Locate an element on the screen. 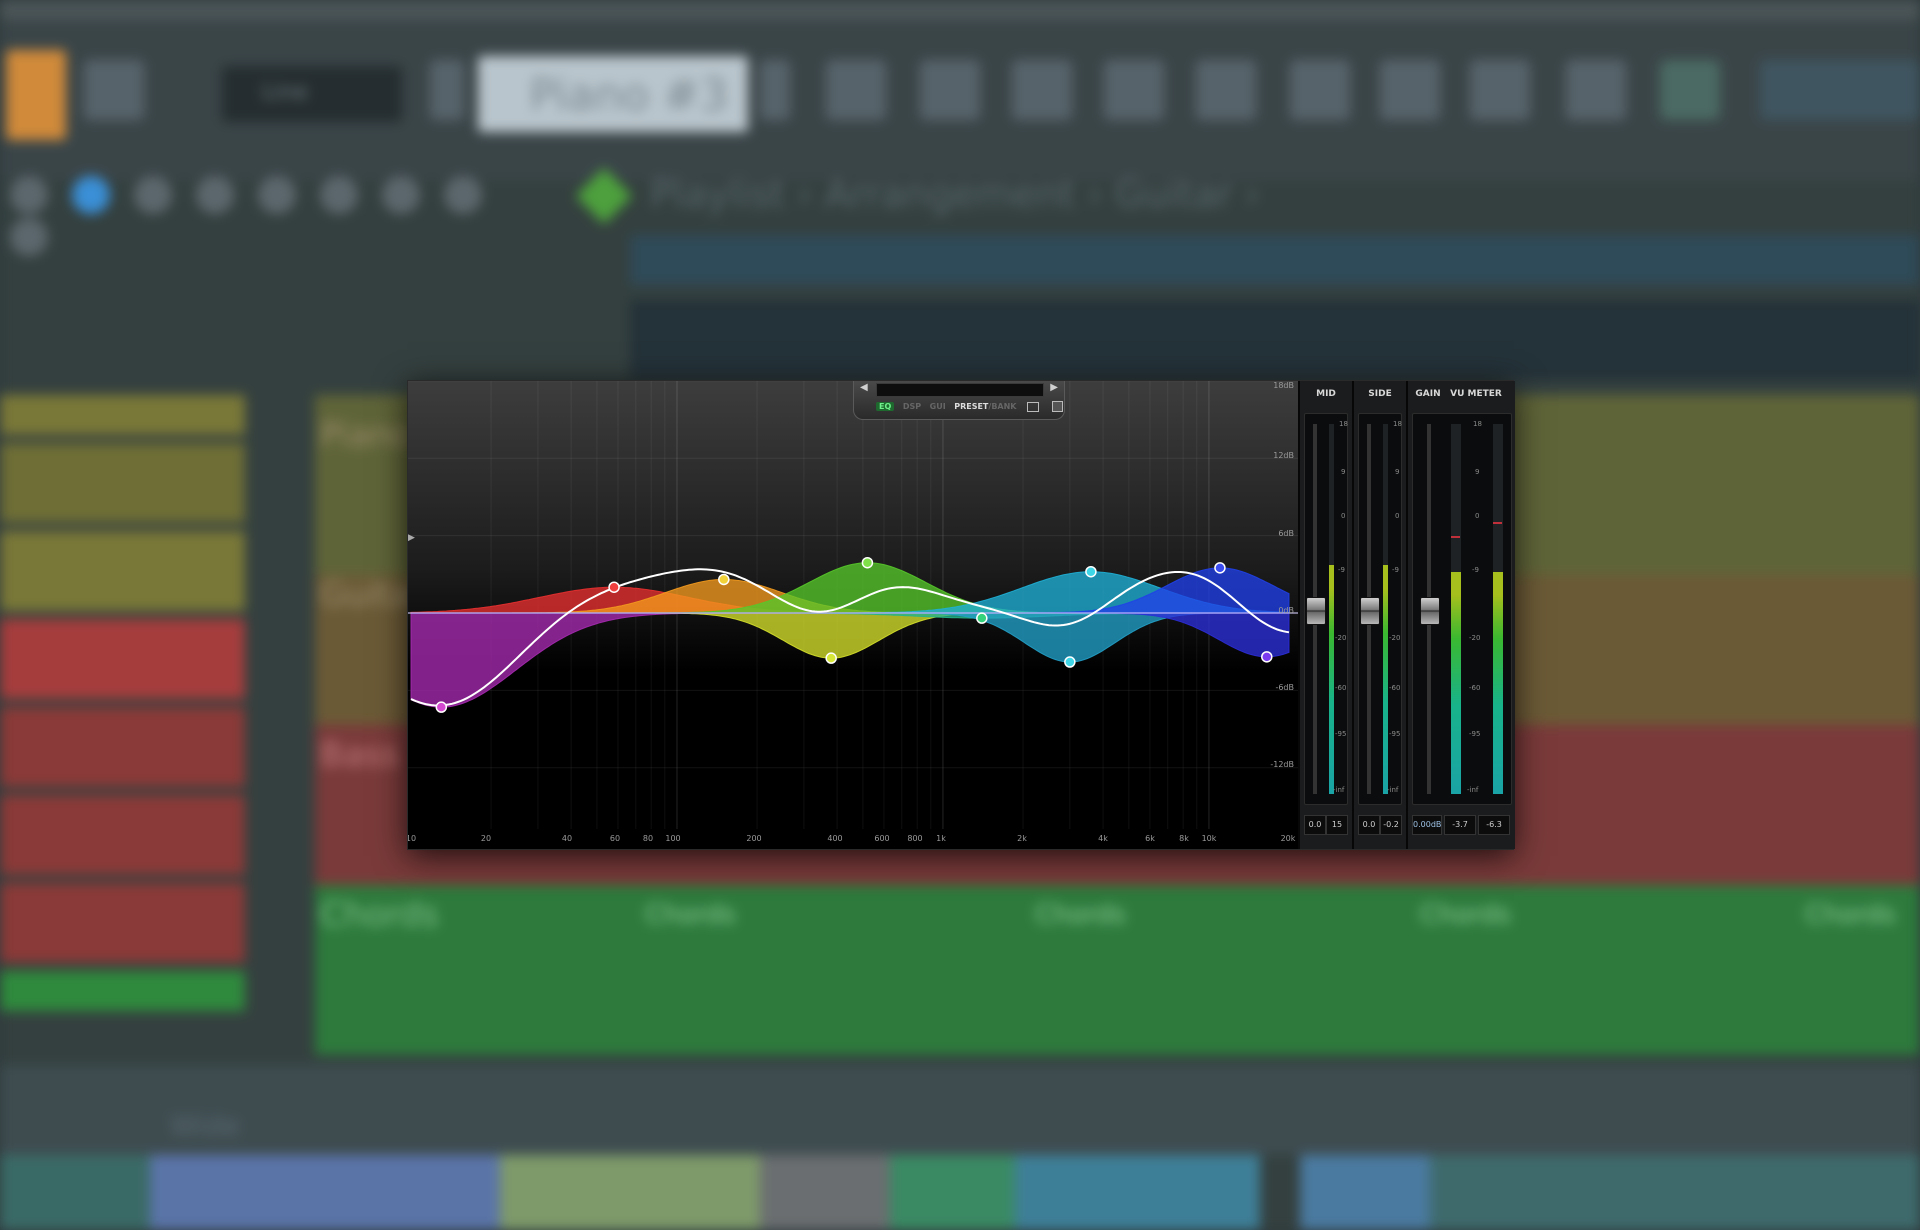 The width and height of the screenshot is (1920, 1230). playlist-icon is located at coordinates (856, 90).